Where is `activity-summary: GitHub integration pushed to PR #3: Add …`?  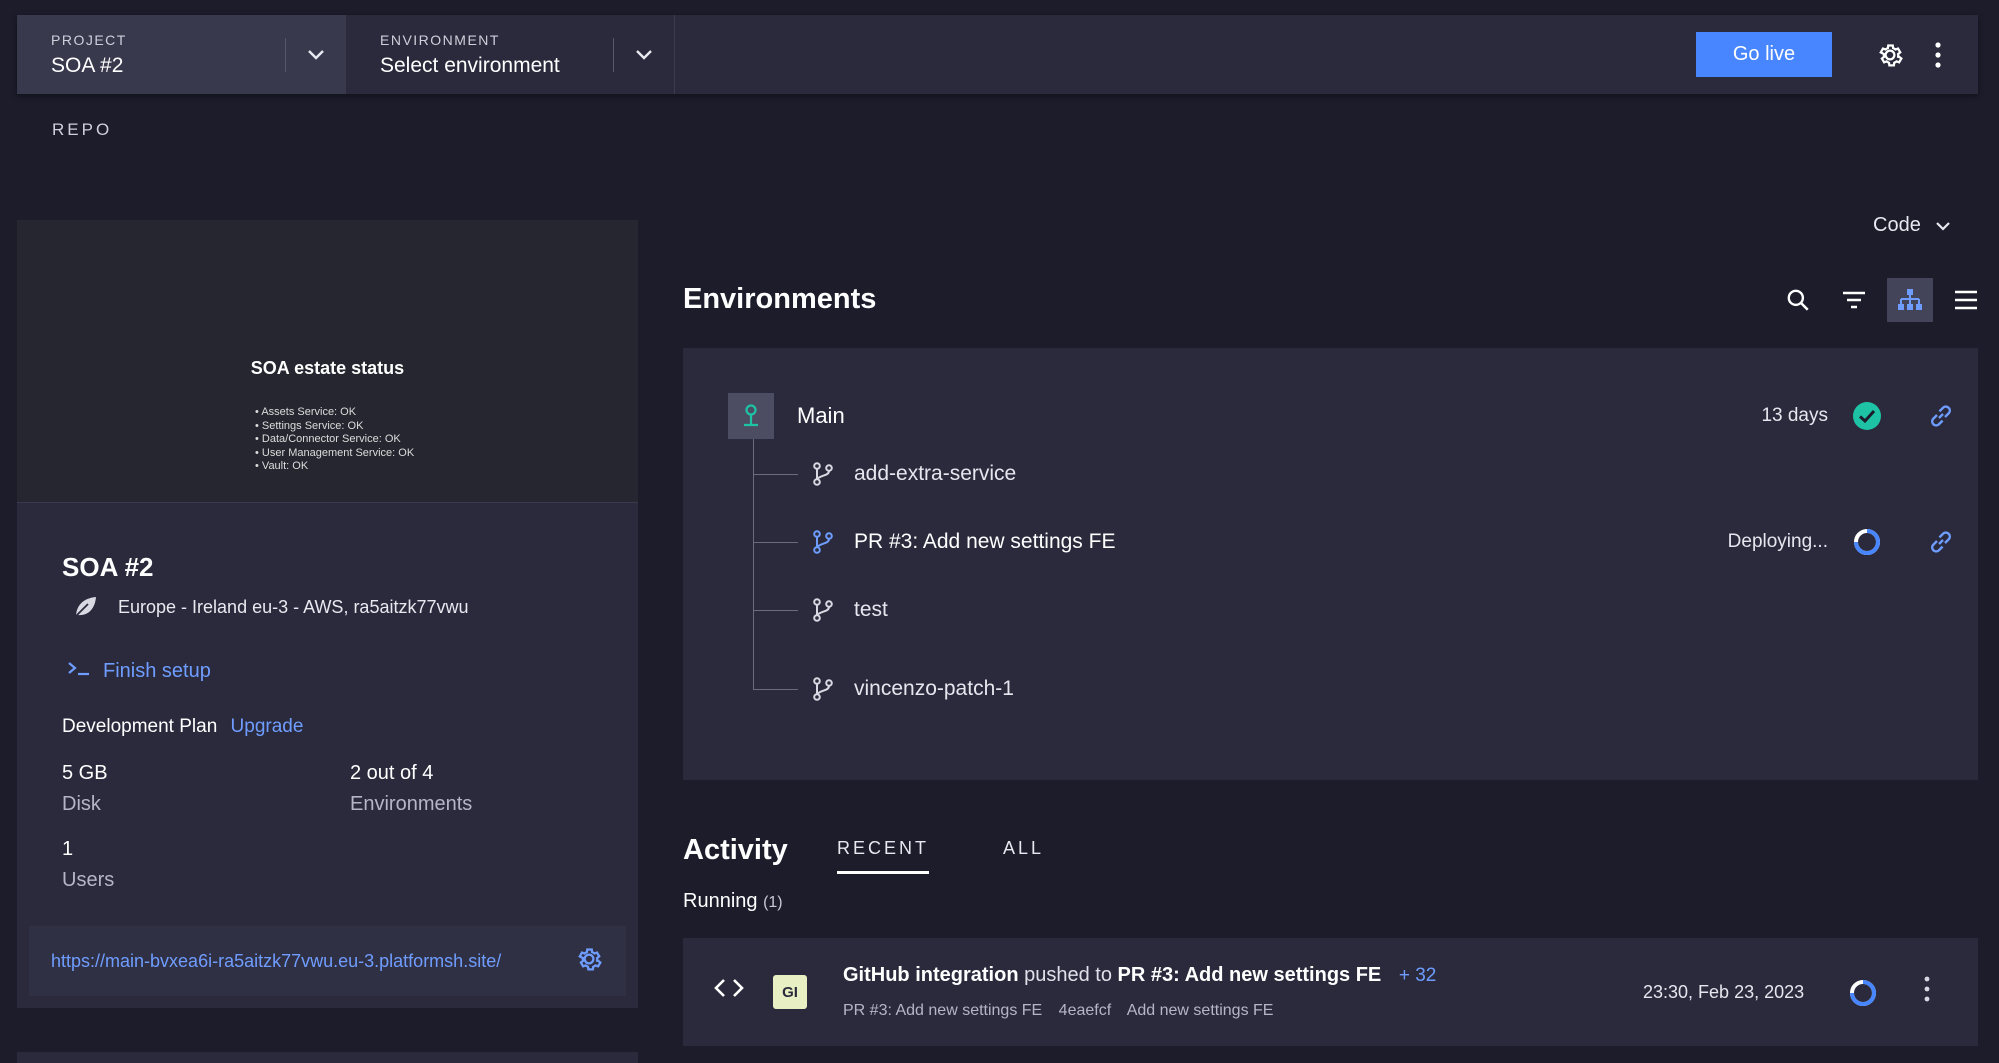
activity-summary: GitHub integration pushed to PR #3: Add … is located at coordinates (1139, 975).